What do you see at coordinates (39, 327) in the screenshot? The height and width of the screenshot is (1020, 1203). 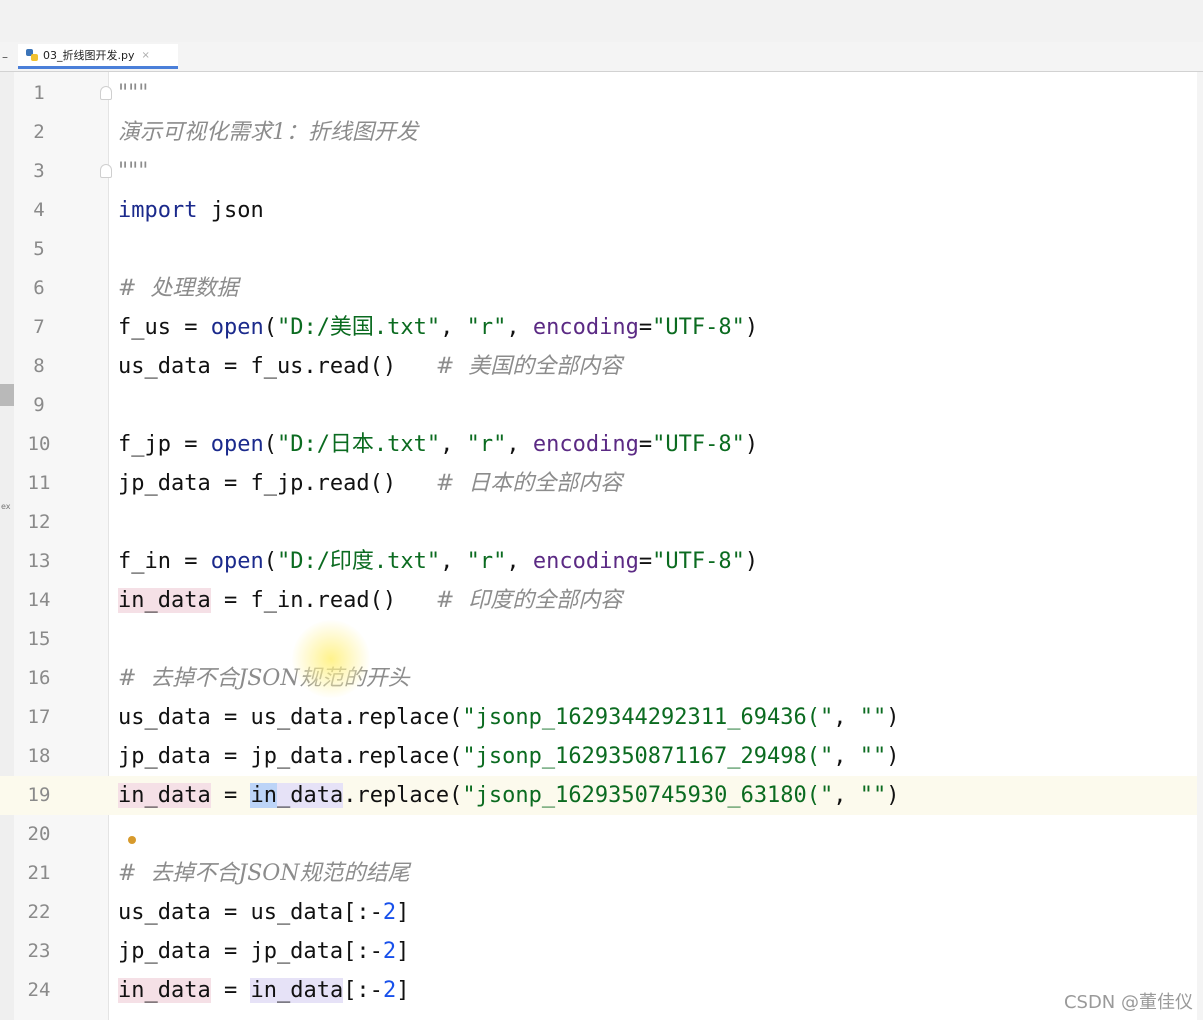 I see `line-number: 7` at bounding box center [39, 327].